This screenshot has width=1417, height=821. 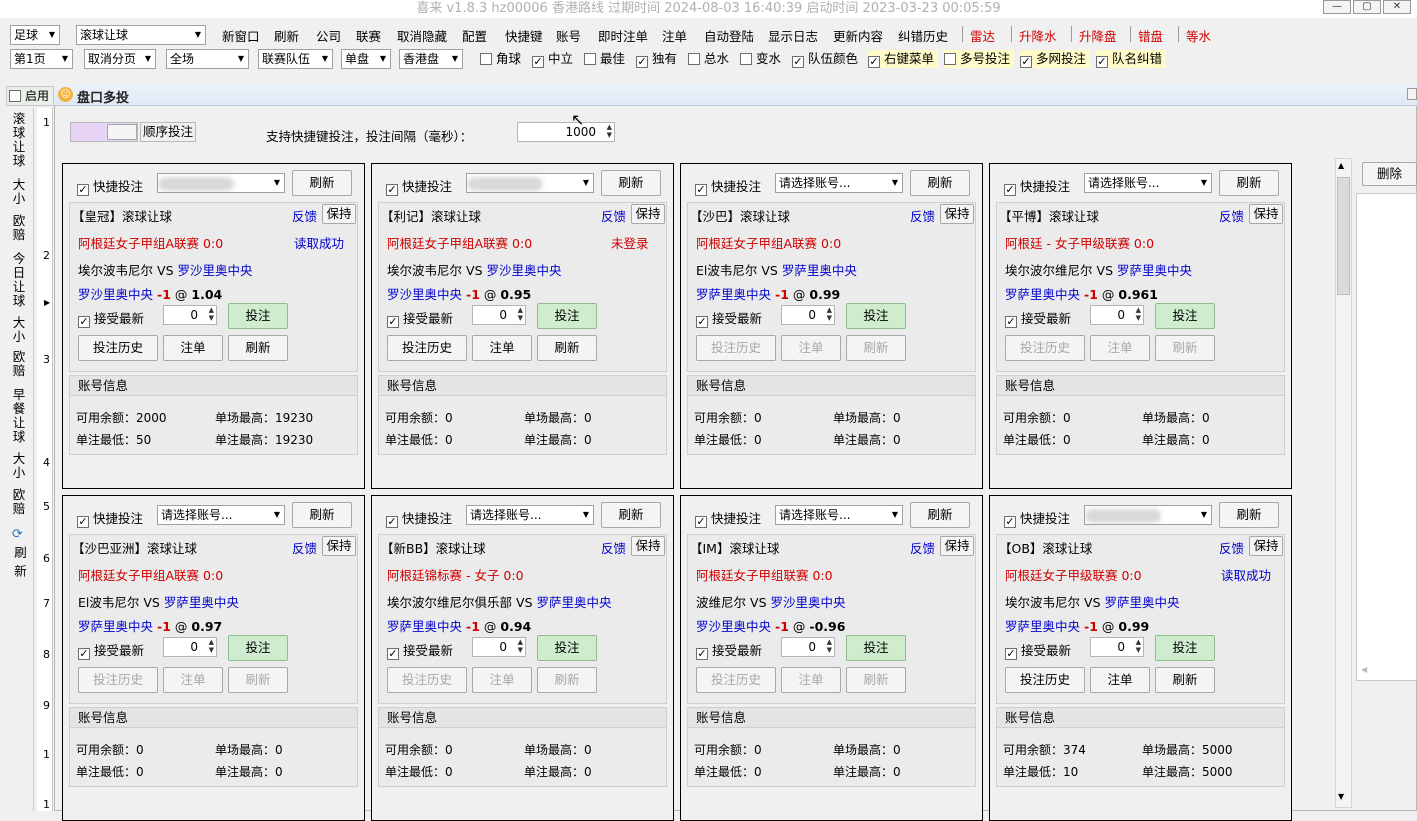 What do you see at coordinates (710, 59) in the screenshot?
I see `option-checkbox: 总水` at bounding box center [710, 59].